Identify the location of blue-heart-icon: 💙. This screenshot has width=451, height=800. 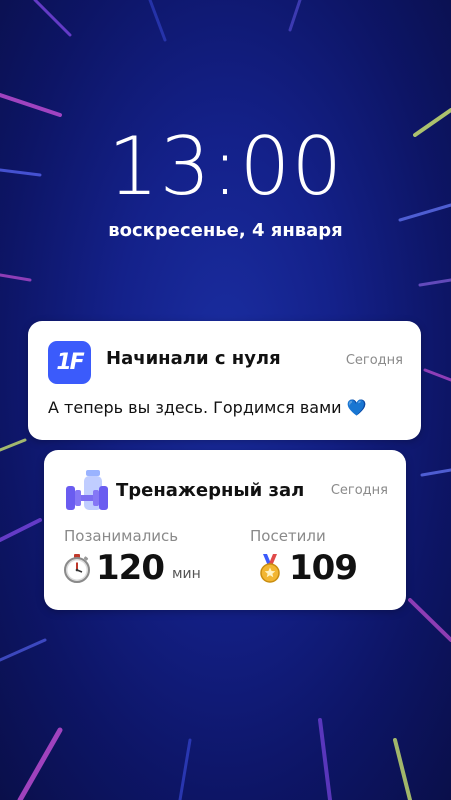
(356, 407).